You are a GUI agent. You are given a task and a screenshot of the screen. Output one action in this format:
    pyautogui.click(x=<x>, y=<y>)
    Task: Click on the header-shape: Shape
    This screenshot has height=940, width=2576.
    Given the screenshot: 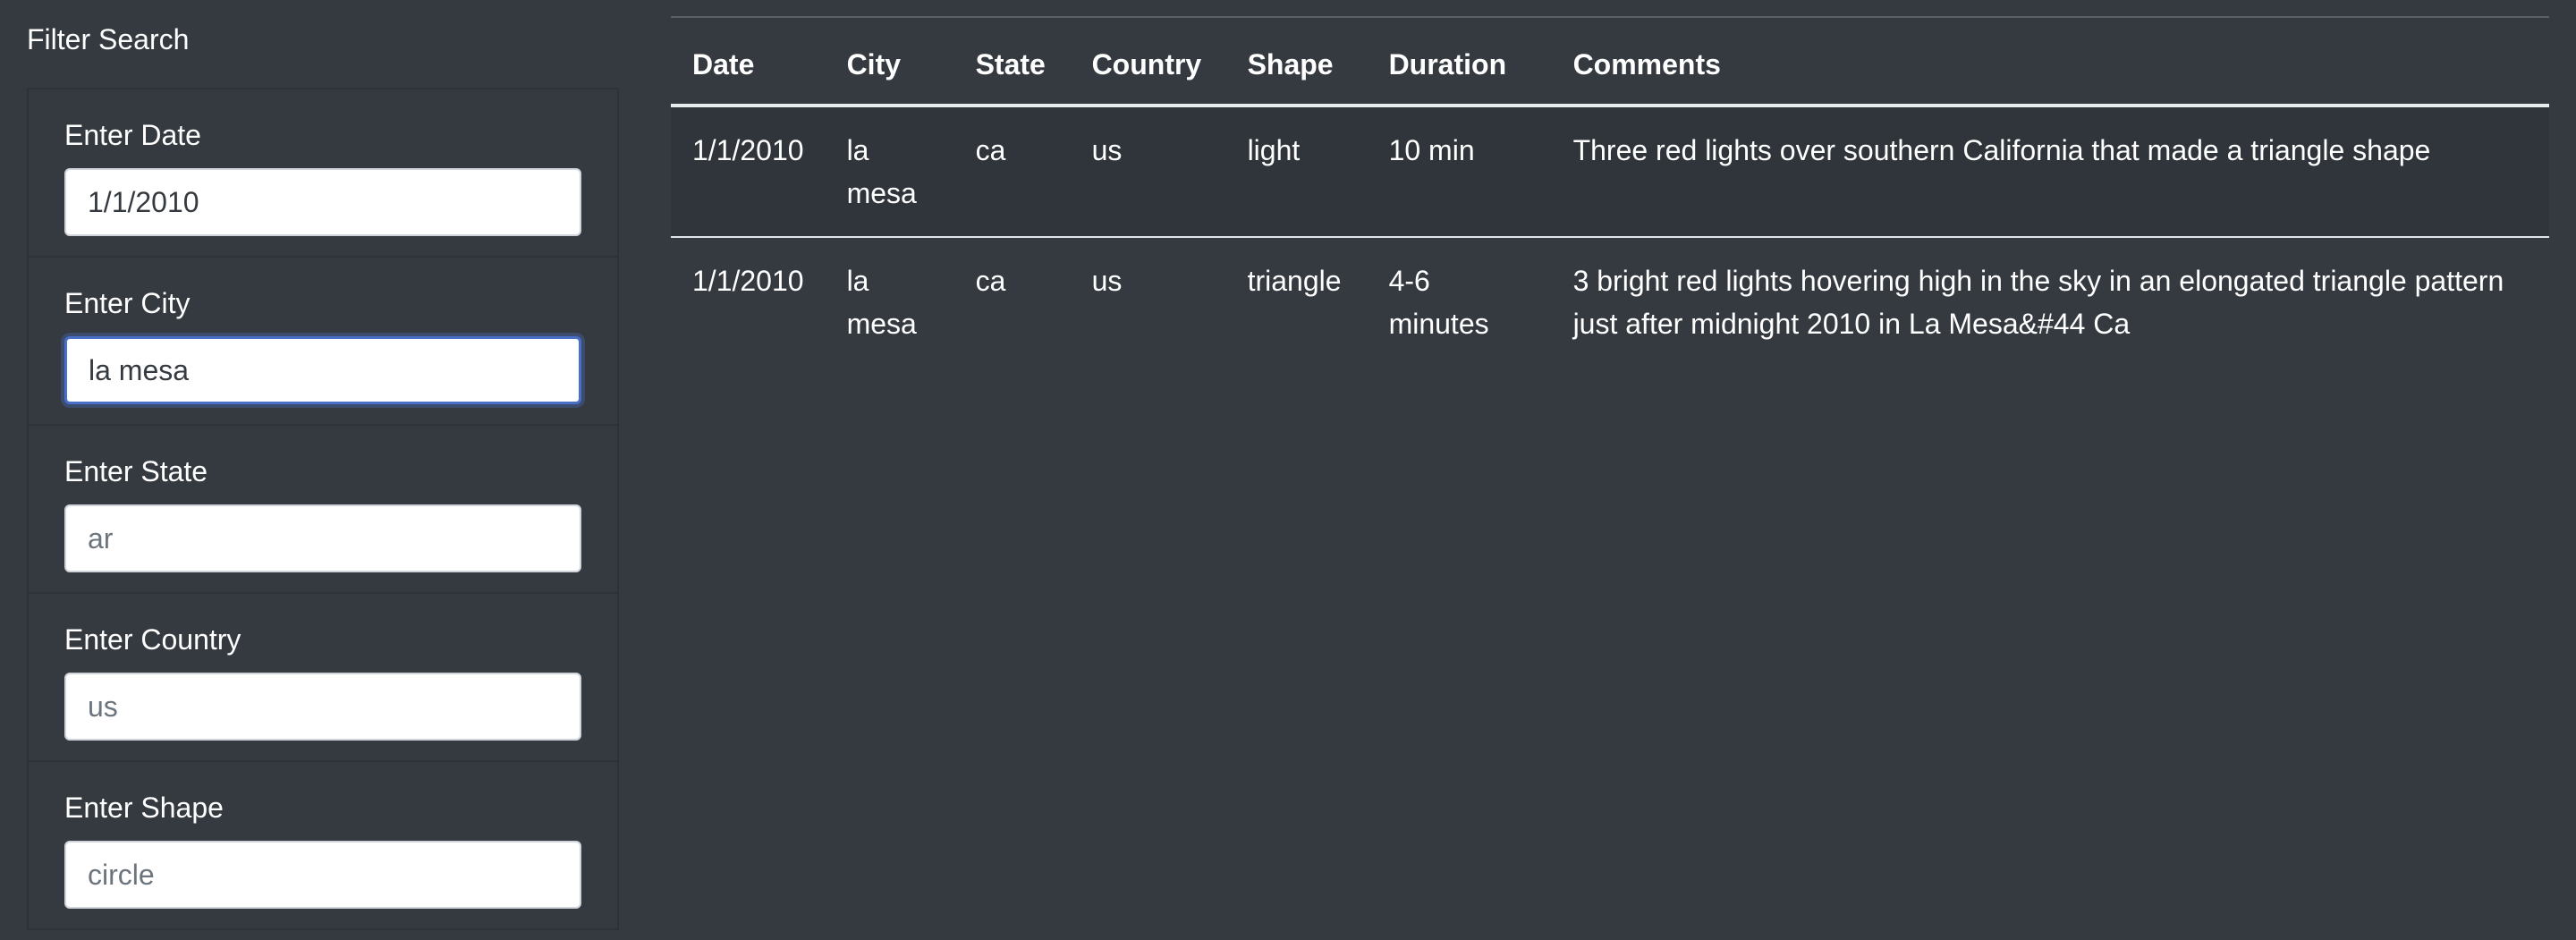 What is the action you would take?
    pyautogui.click(x=1290, y=64)
    